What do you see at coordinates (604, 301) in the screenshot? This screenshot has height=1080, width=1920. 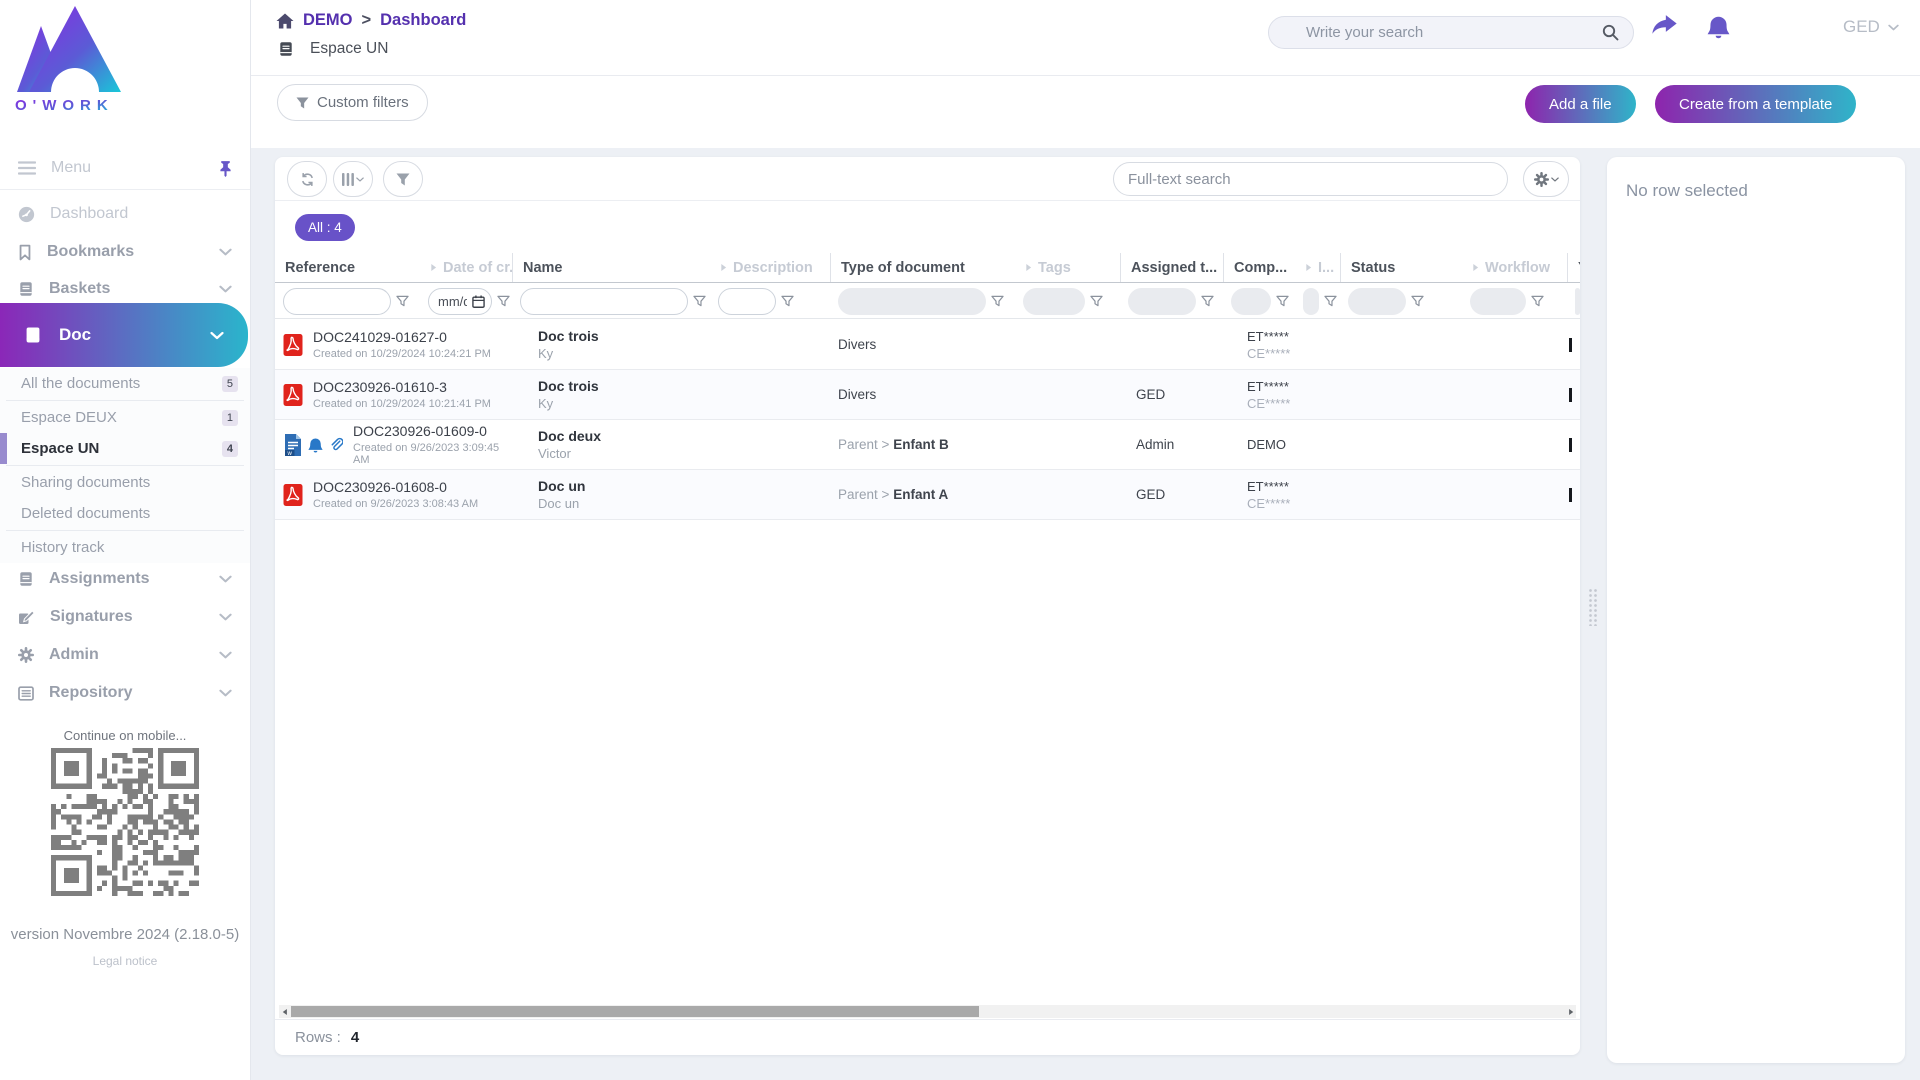 I see `name-filter-input` at bounding box center [604, 301].